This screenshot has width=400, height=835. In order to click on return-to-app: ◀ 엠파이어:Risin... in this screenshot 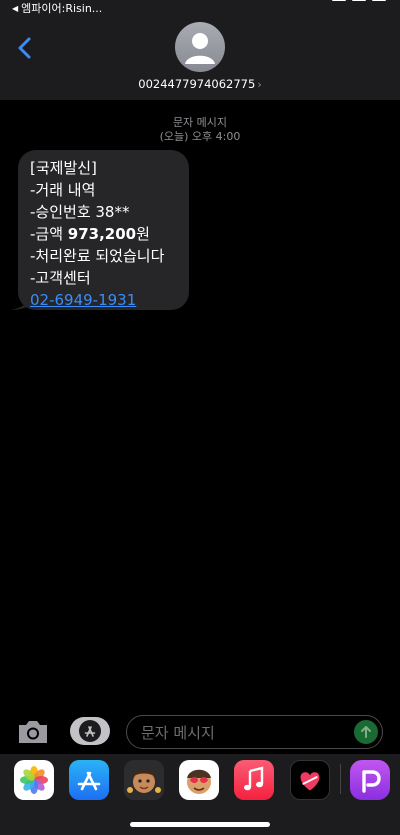, I will do `click(57, 8)`.